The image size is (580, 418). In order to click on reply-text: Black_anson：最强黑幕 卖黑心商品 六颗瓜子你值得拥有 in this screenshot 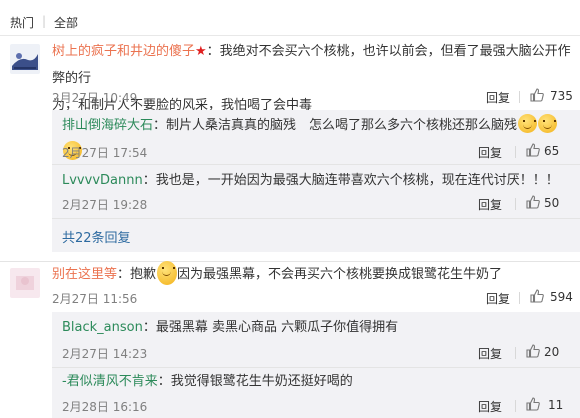, I will do `click(319, 327)`.